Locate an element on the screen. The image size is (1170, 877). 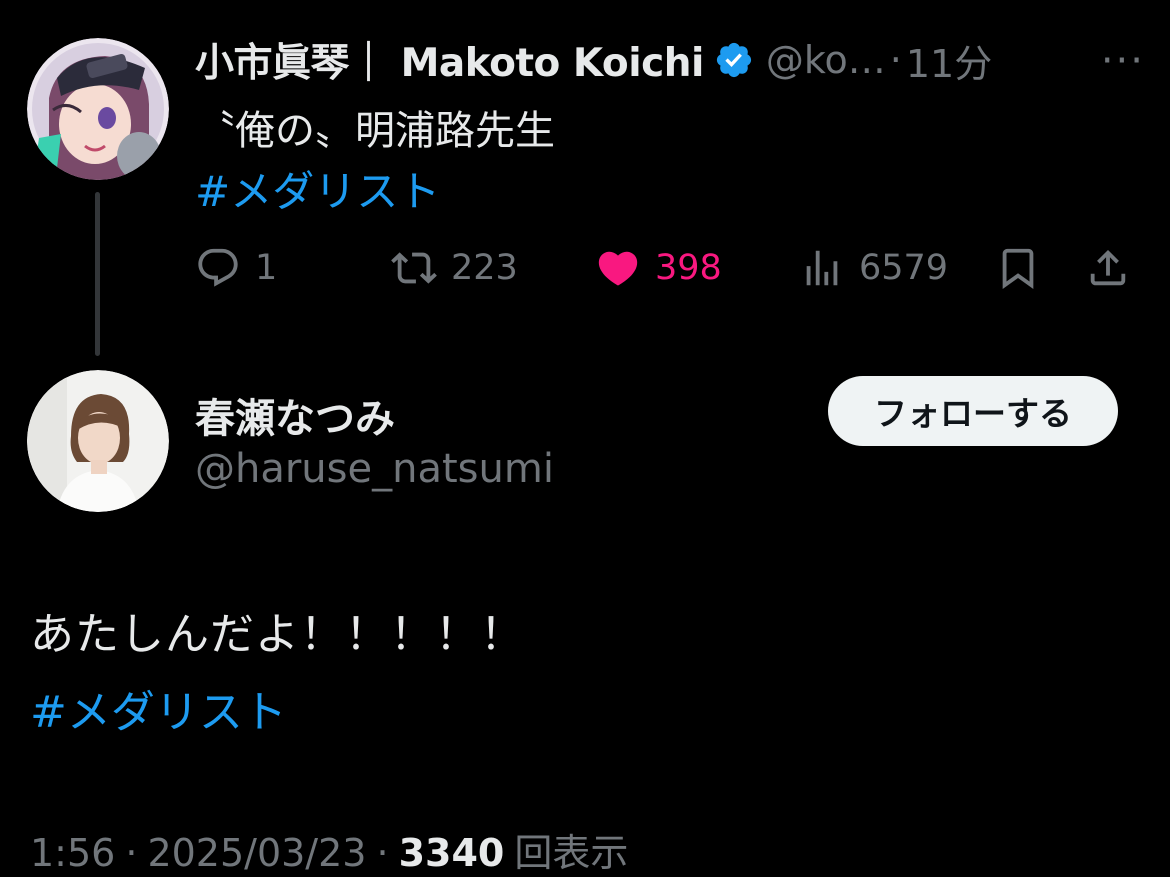
bookmark-icon is located at coordinates (1018, 268).